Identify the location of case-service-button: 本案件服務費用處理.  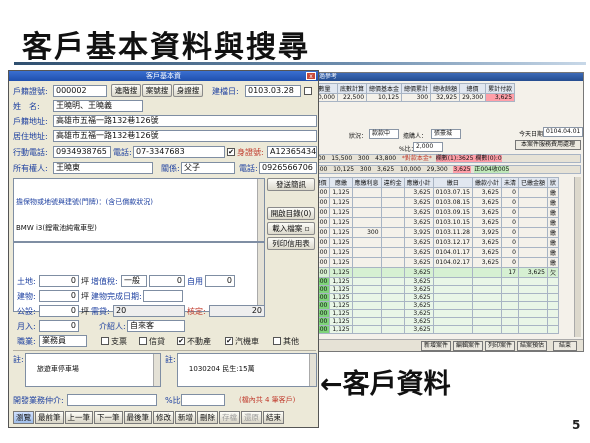
(548, 145).